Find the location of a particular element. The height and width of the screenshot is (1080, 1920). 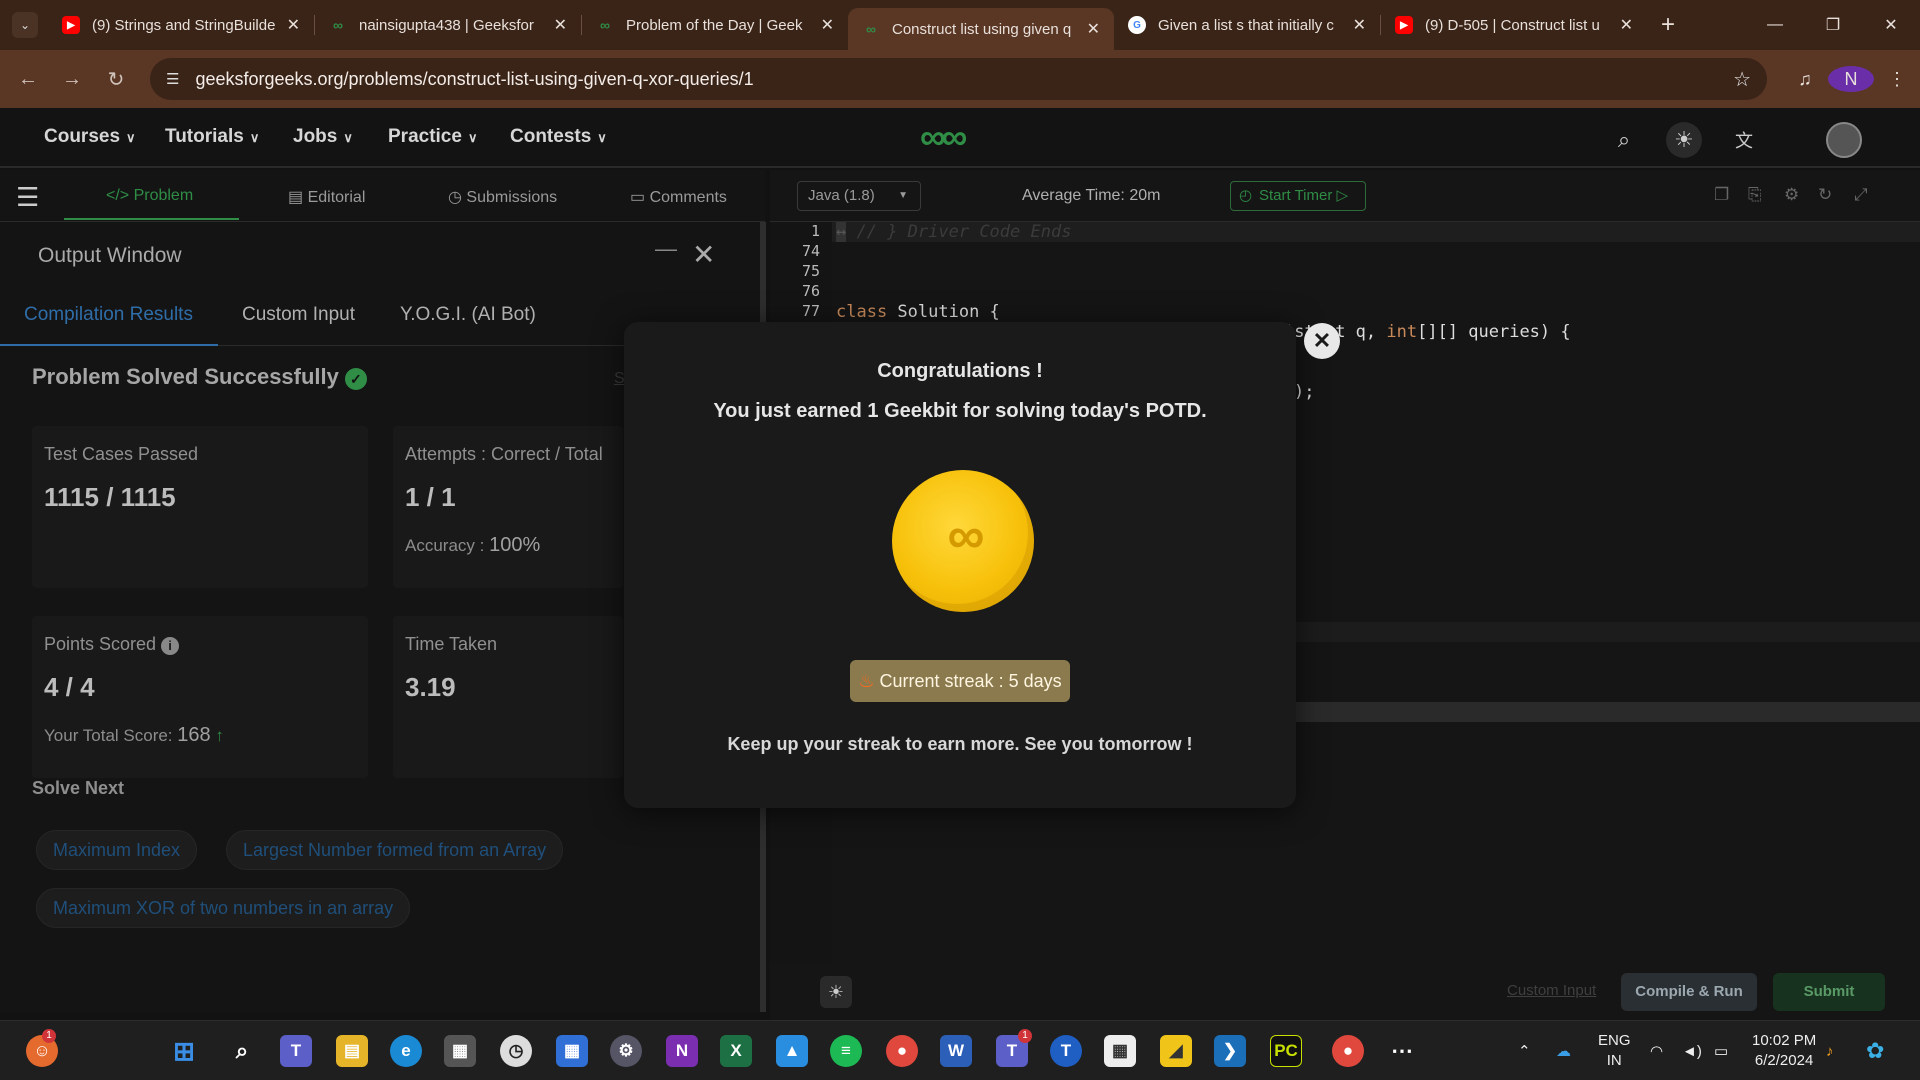

microsoft-store-icon: ▦ is located at coordinates (1120, 1051).